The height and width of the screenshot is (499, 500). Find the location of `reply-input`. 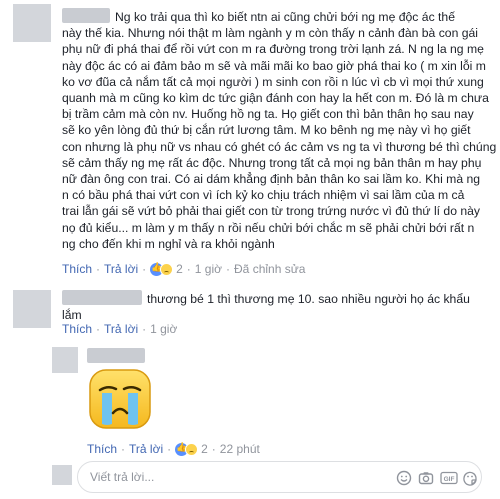

reply-input is located at coordinates (235, 477).